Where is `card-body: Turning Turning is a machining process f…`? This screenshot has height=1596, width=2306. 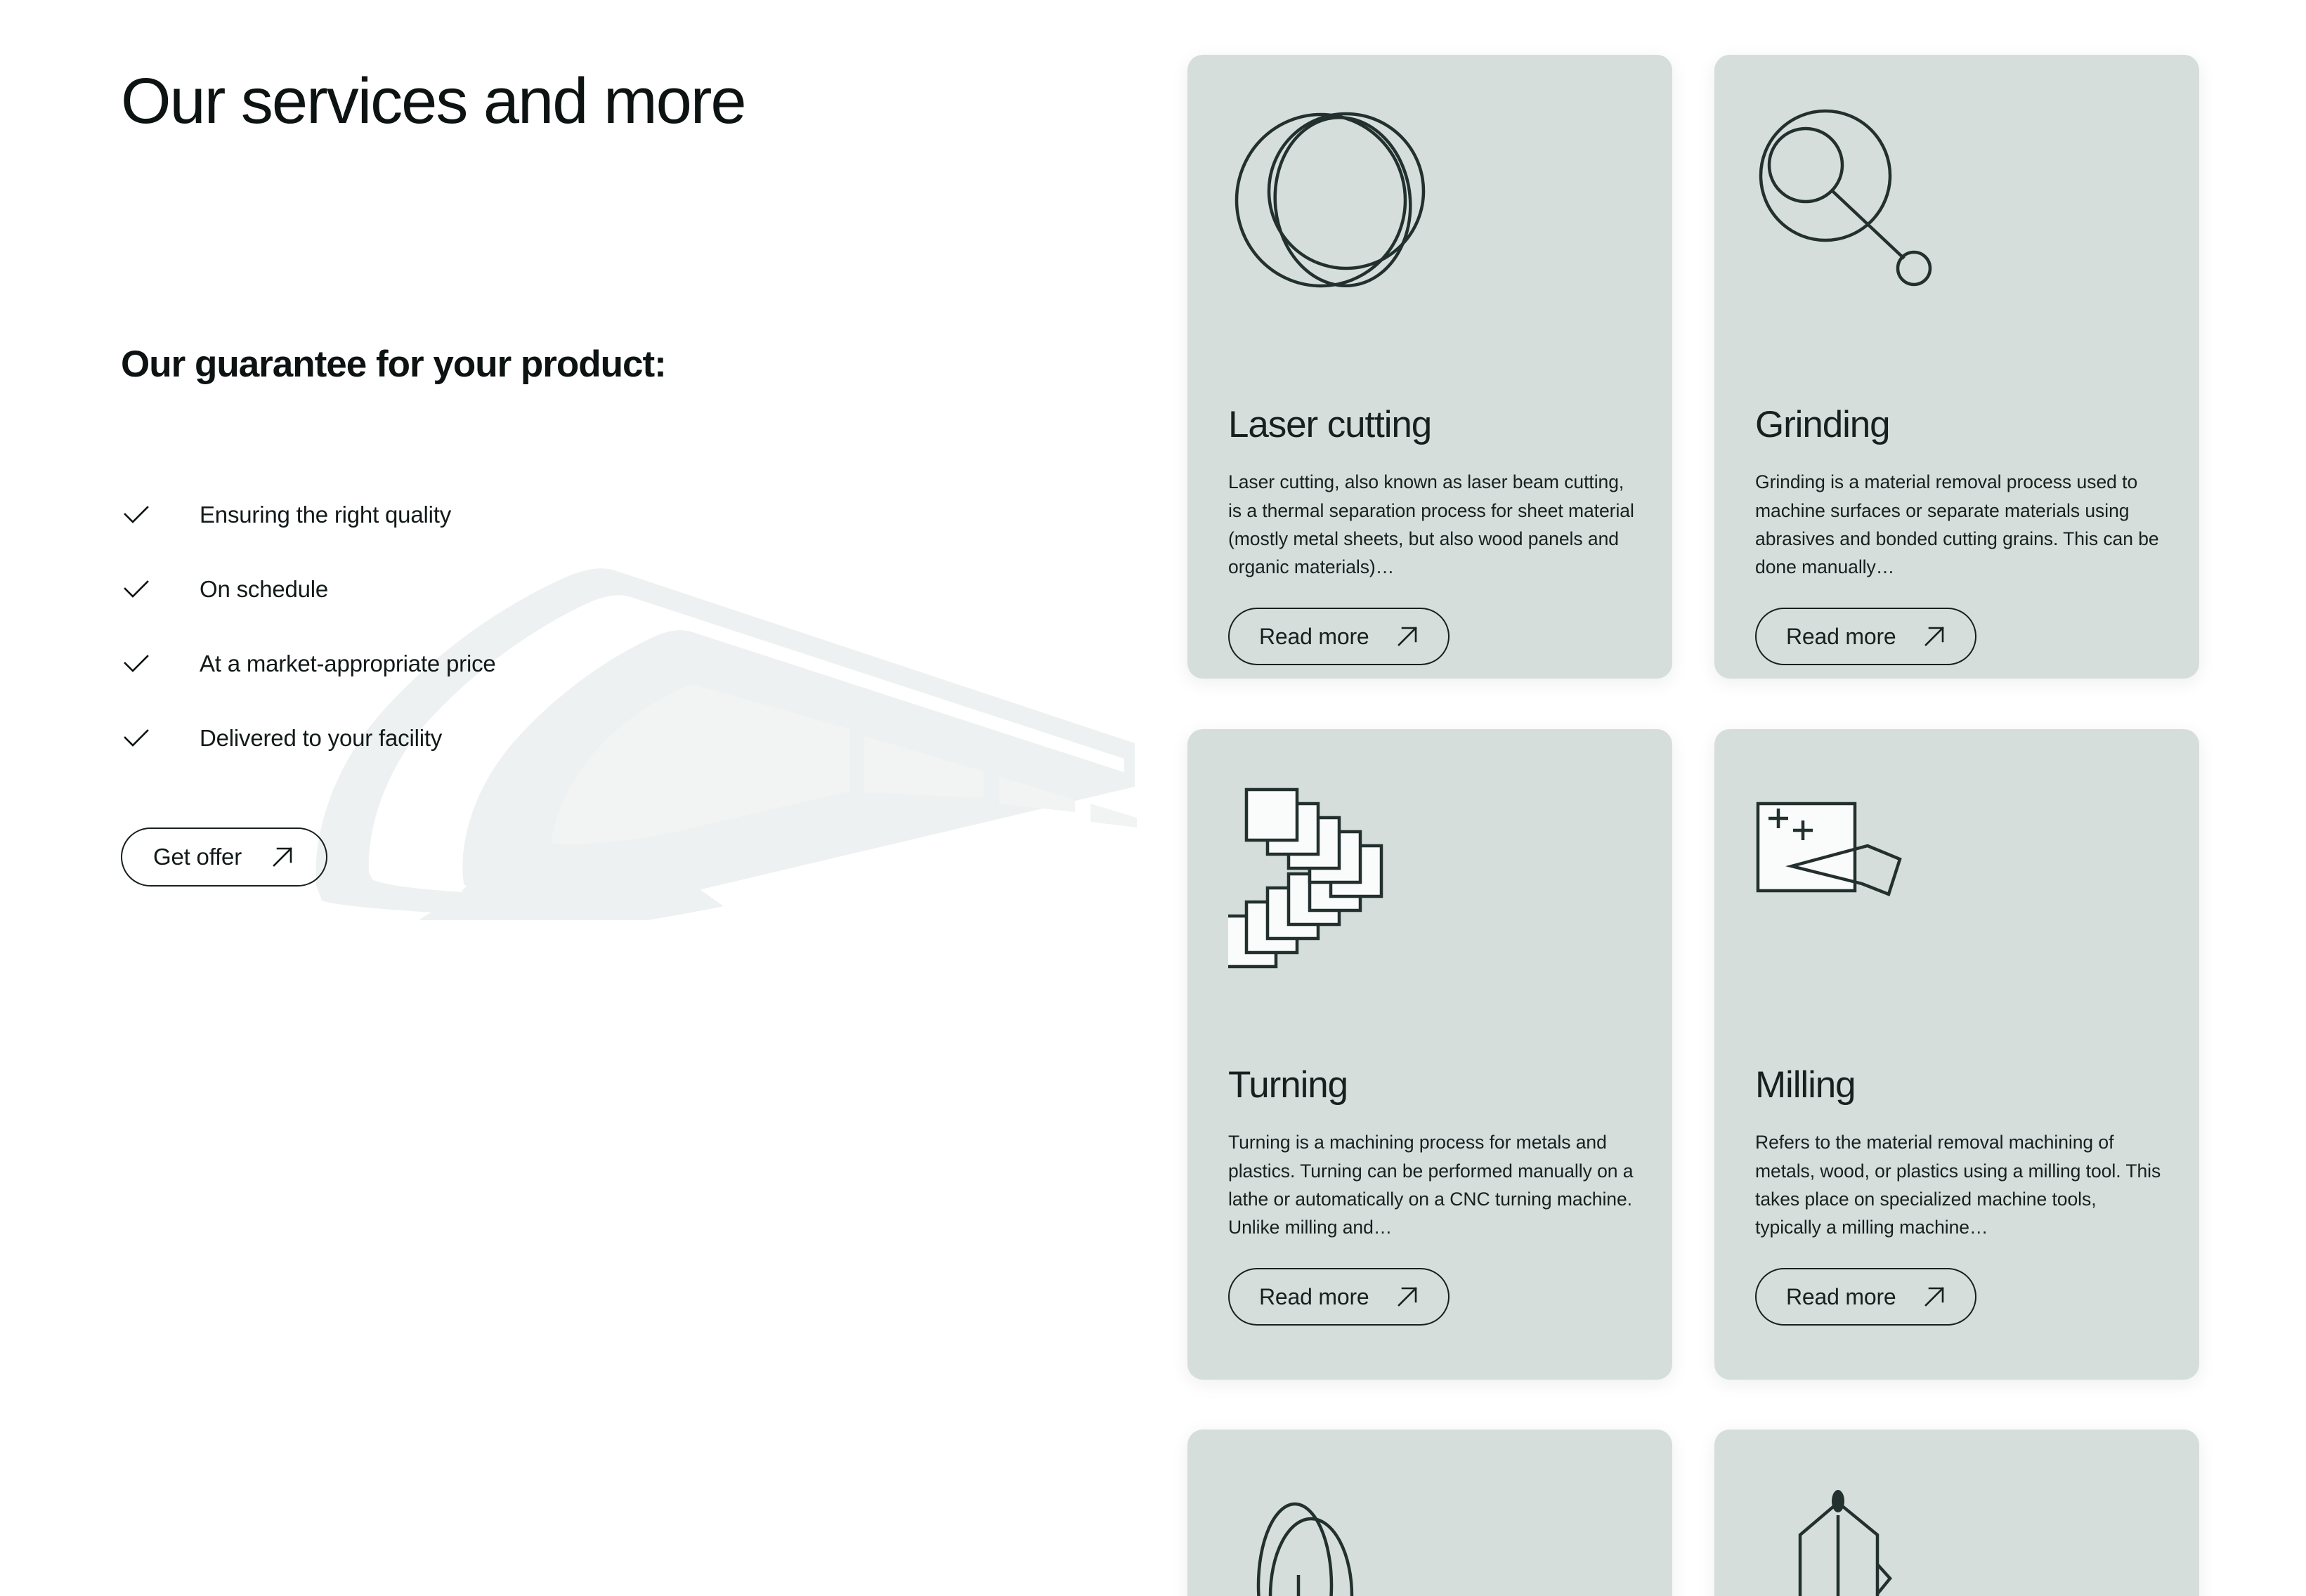
card-body: Turning Turning is a machining process f… is located at coordinates (1436, 1195).